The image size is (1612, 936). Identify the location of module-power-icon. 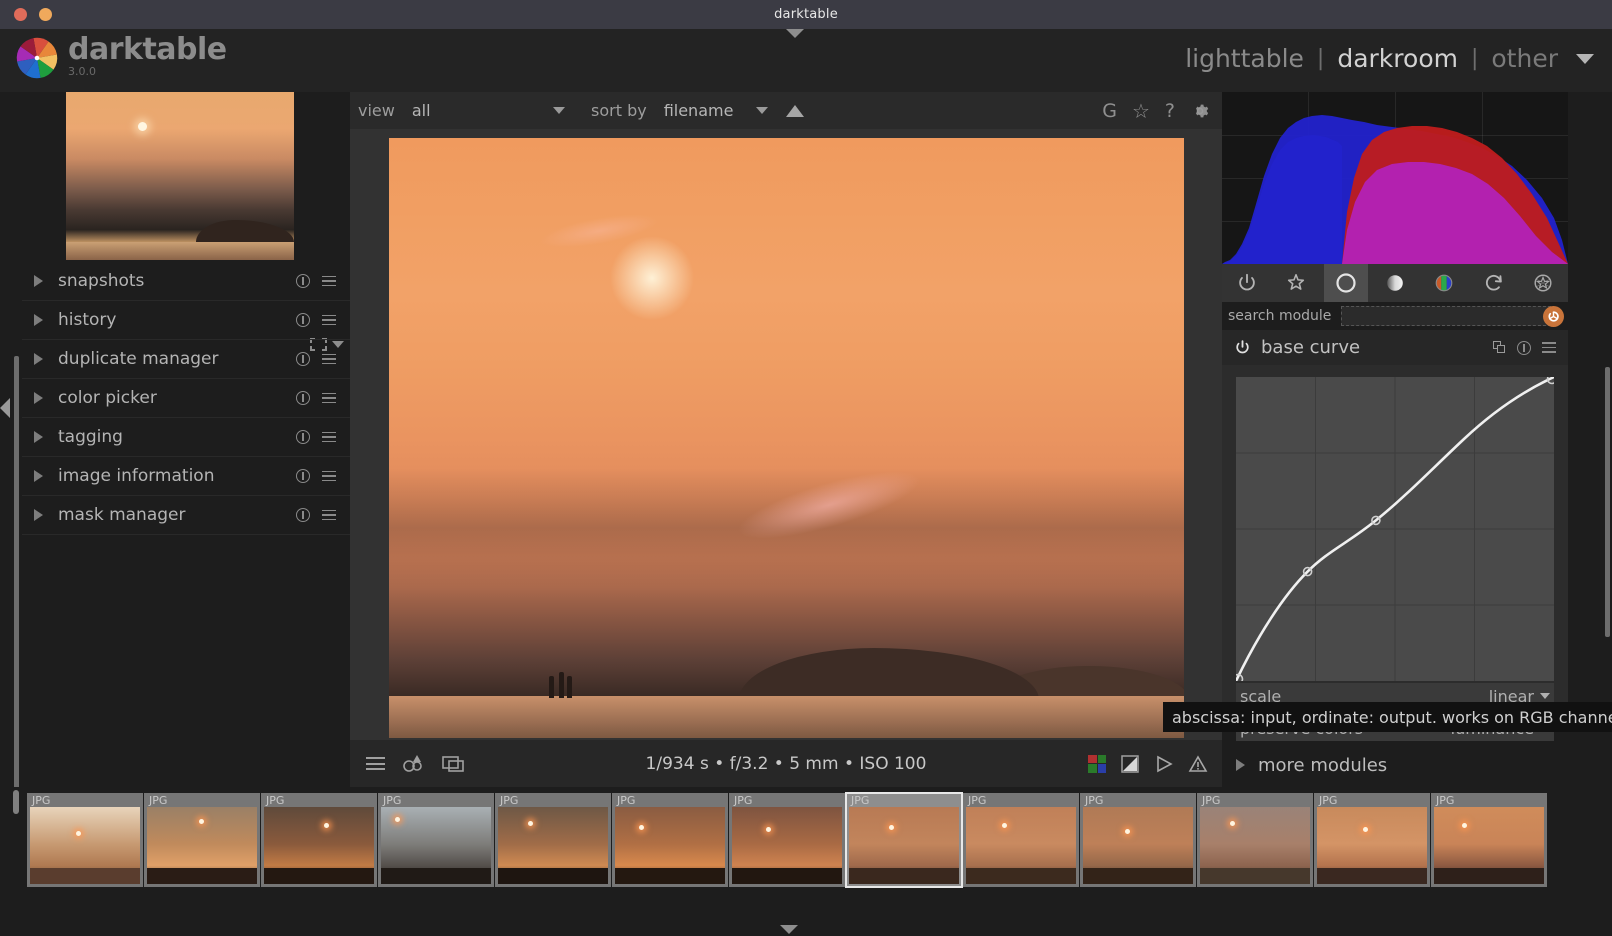
(1242, 347).